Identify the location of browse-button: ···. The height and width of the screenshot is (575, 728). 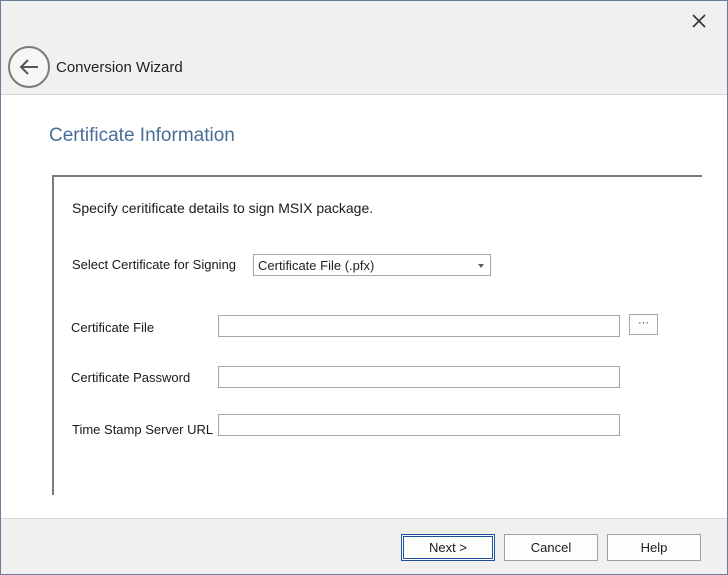
(643, 324).